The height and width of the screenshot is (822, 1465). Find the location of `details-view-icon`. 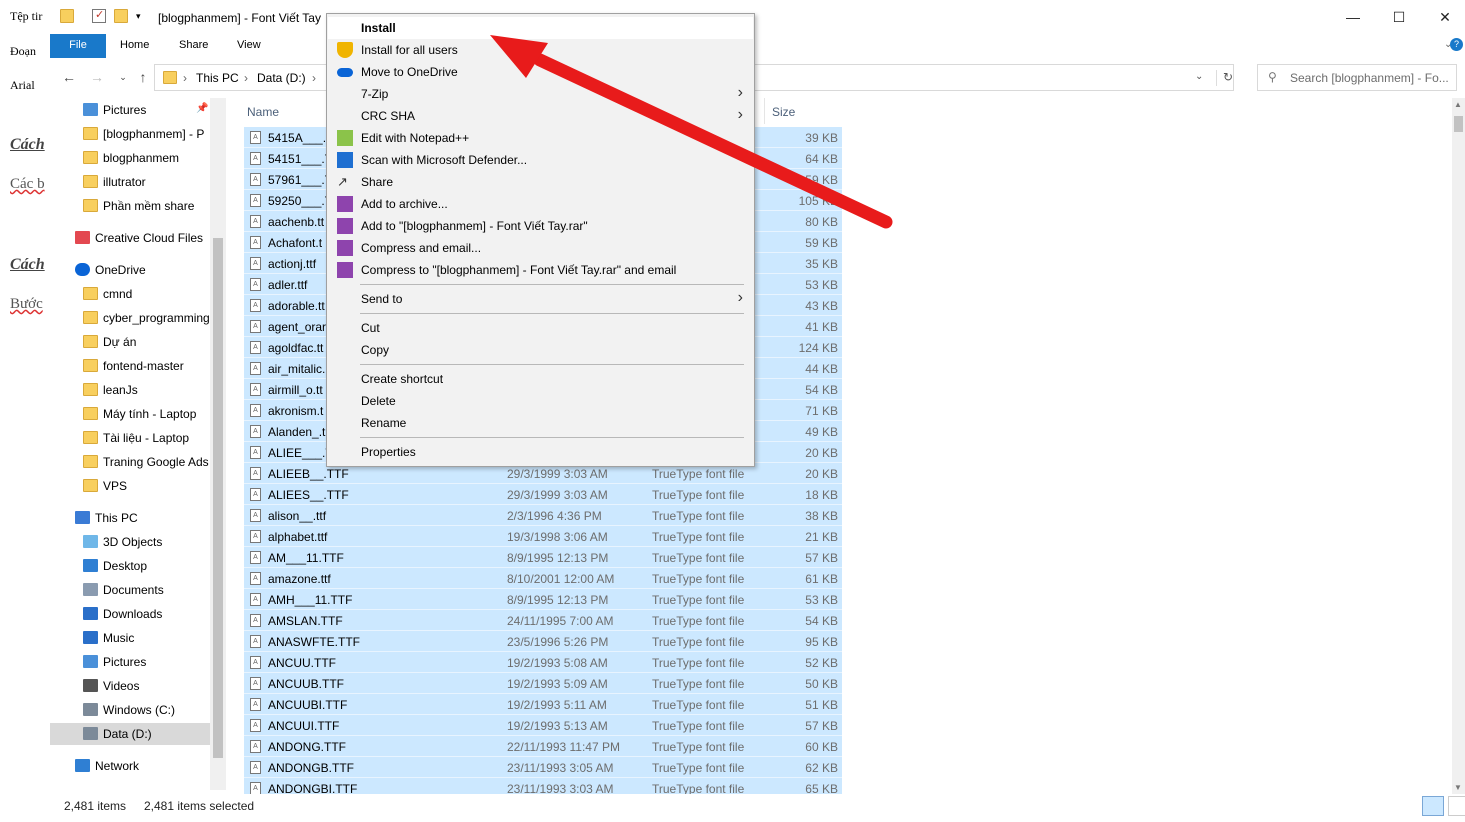

details-view-icon is located at coordinates (1433, 806).